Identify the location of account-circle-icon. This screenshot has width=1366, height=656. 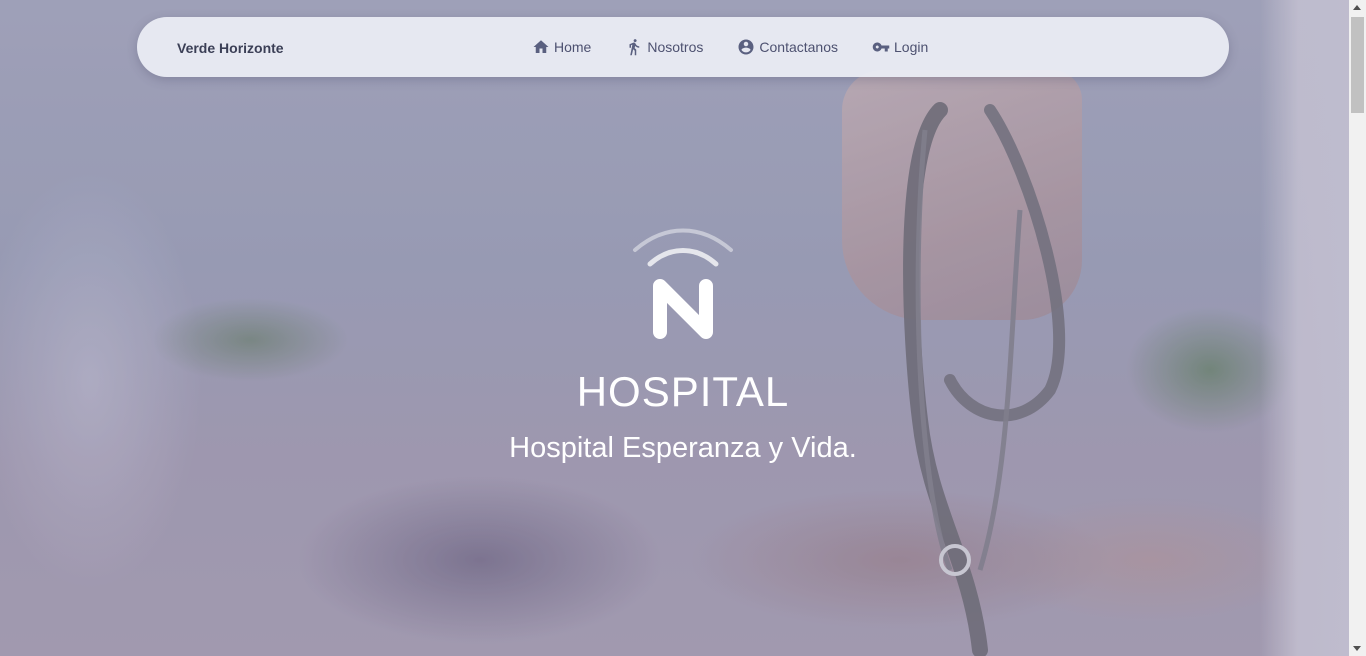
(746, 47).